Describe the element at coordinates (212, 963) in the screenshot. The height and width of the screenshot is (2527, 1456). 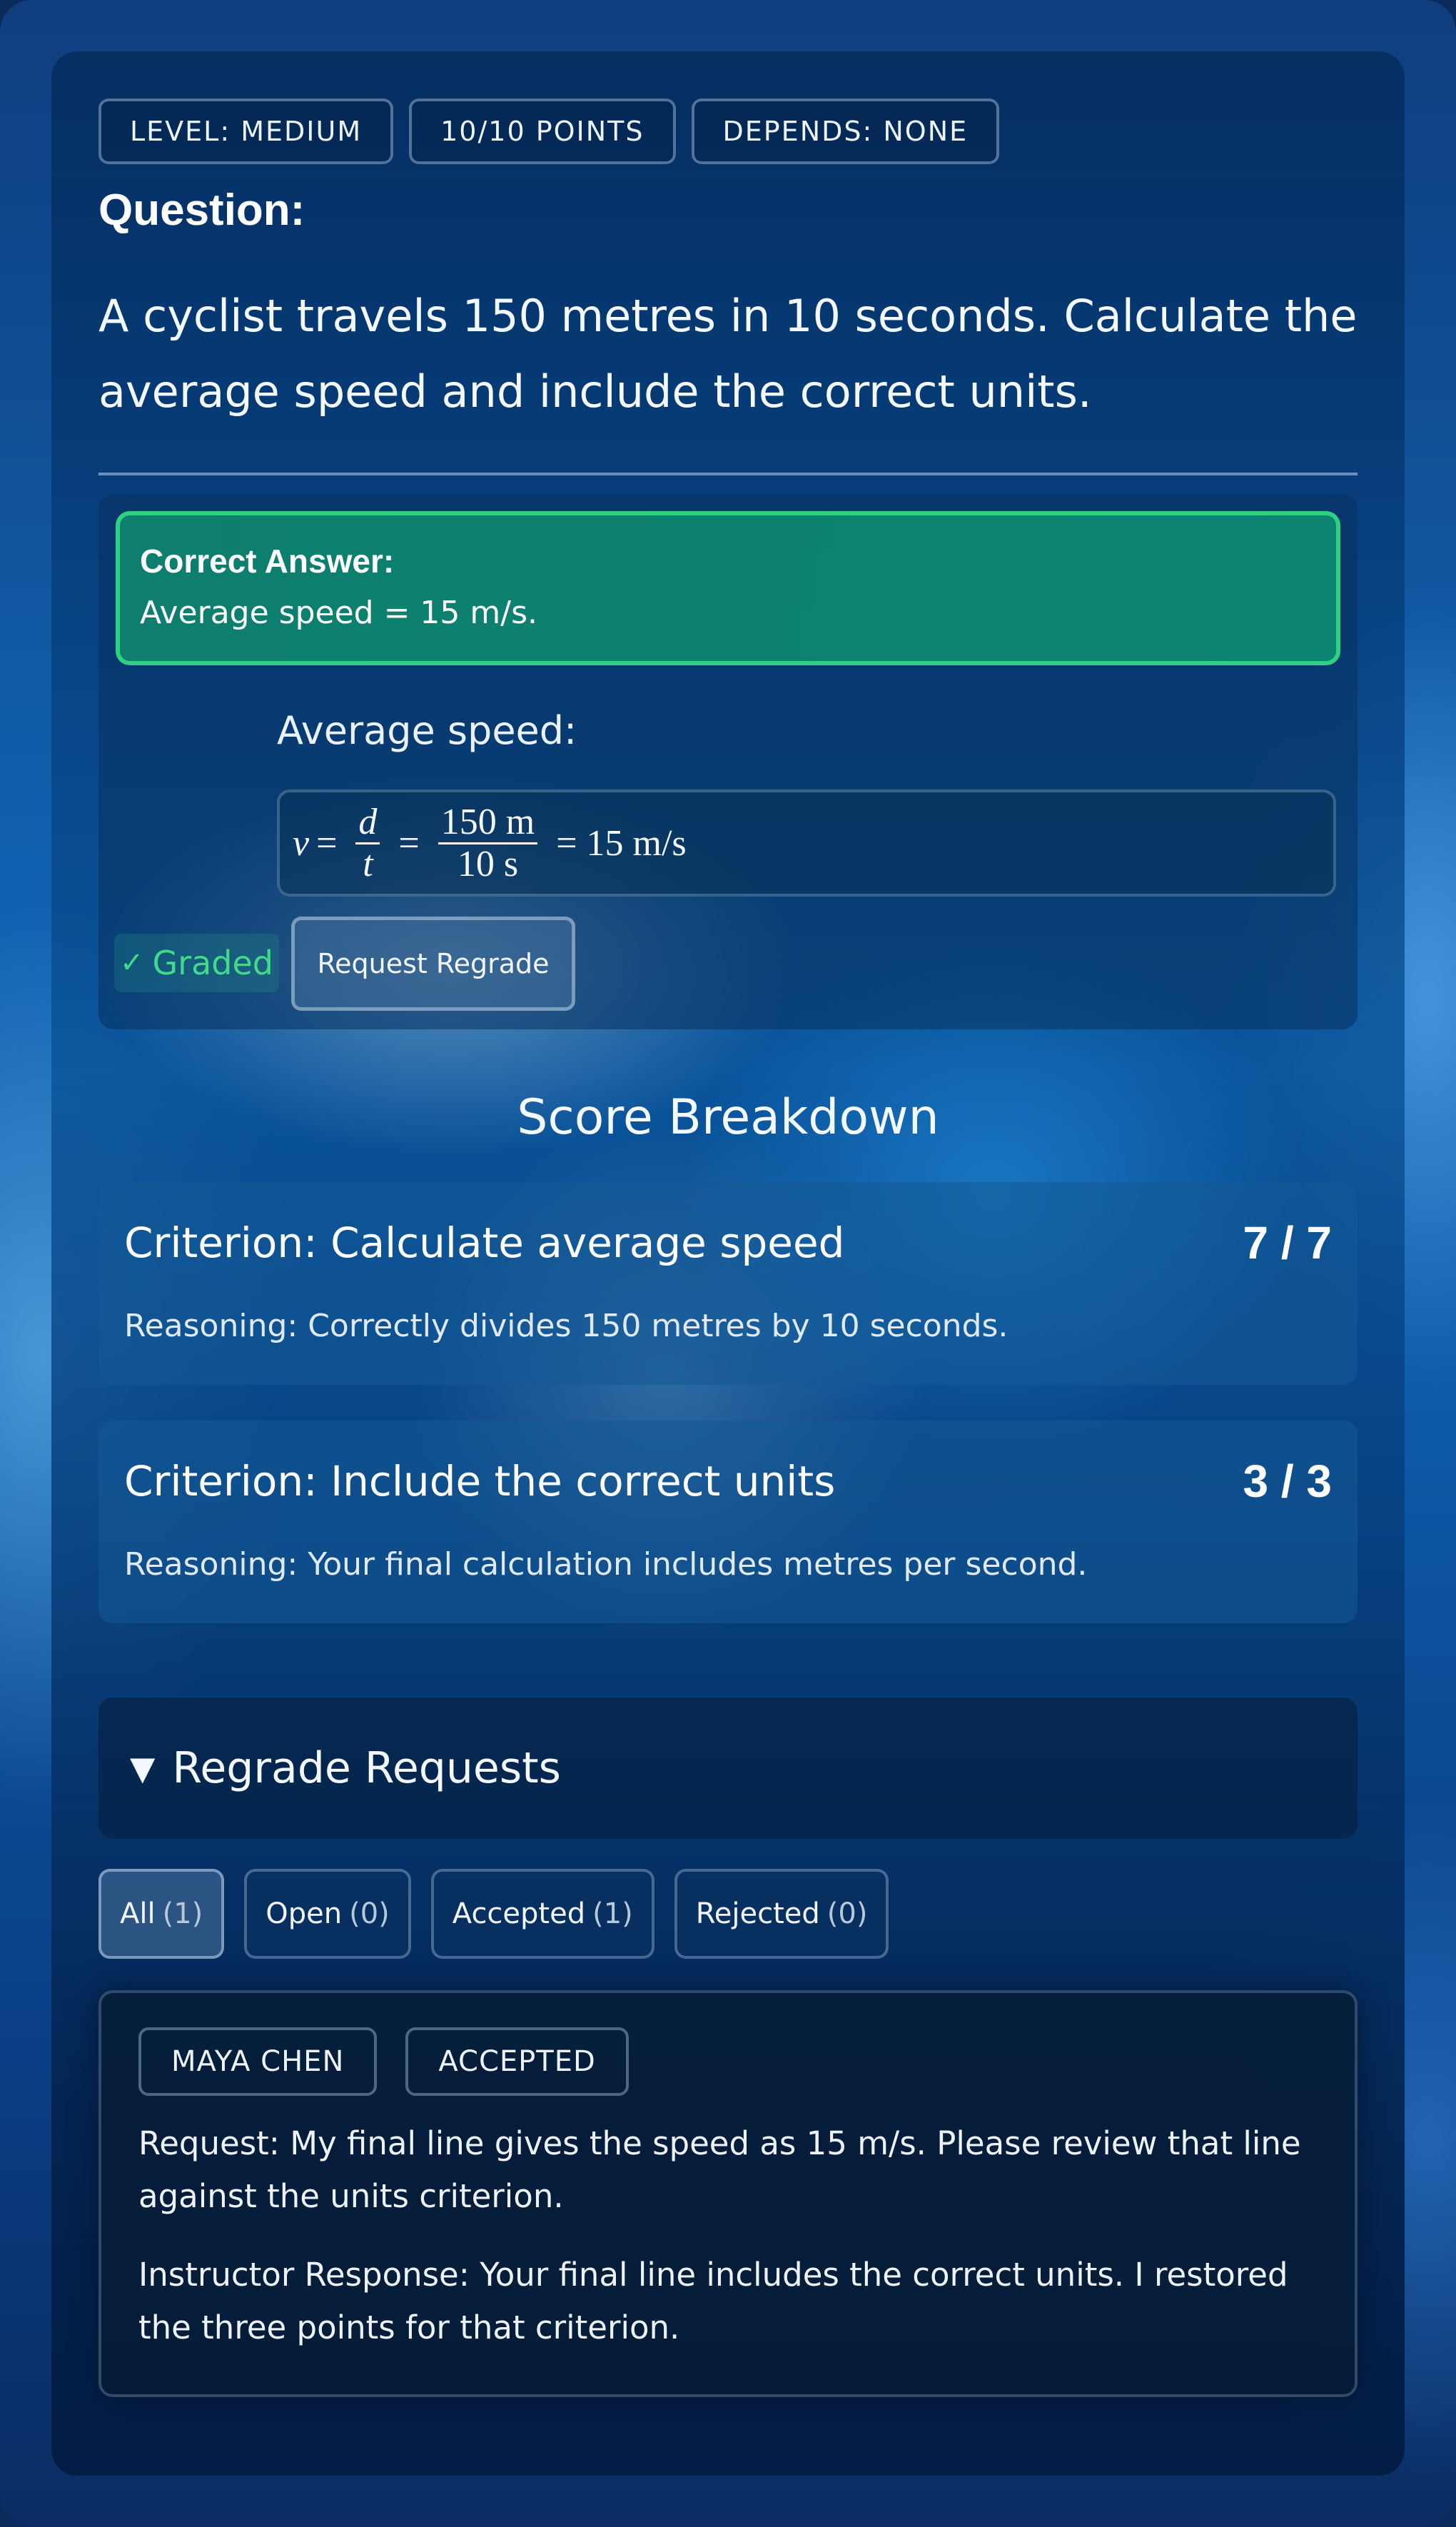
I see `graded-label: Graded` at that location.